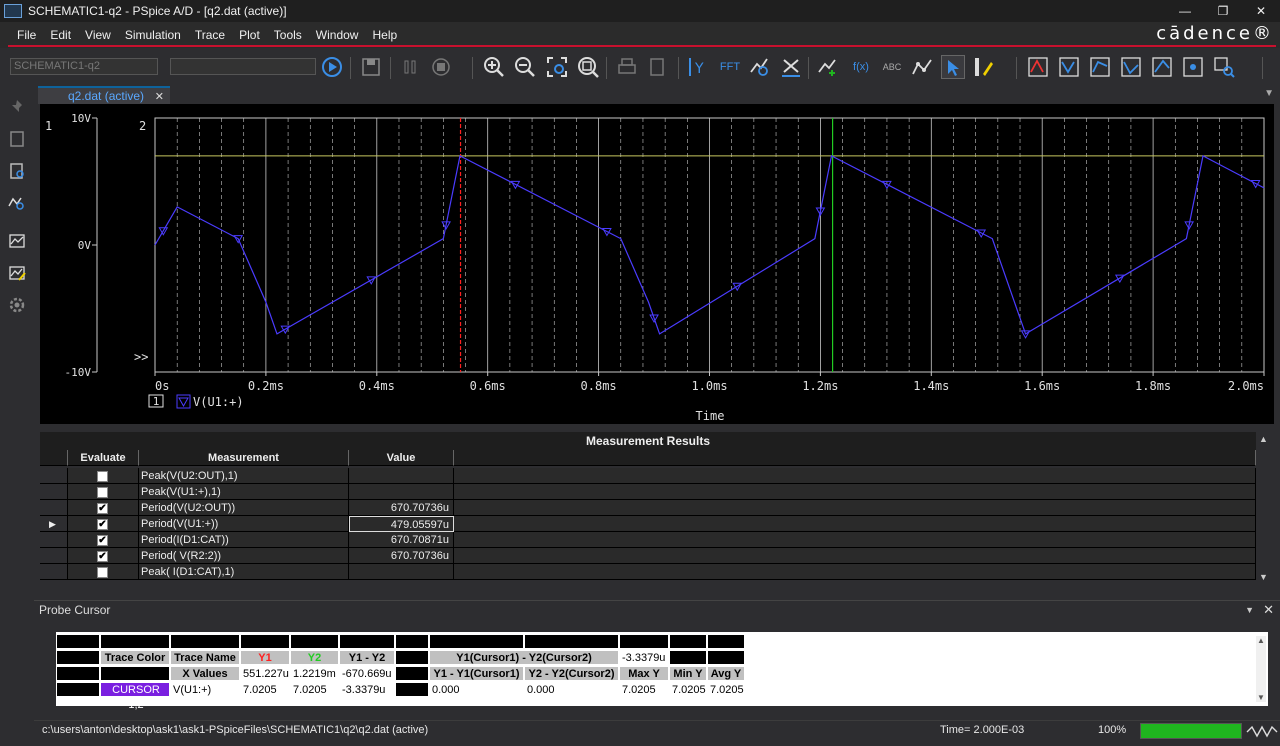  I want to click on measurement-row: Peak(V(U2:OUT),1), so click(648, 476).